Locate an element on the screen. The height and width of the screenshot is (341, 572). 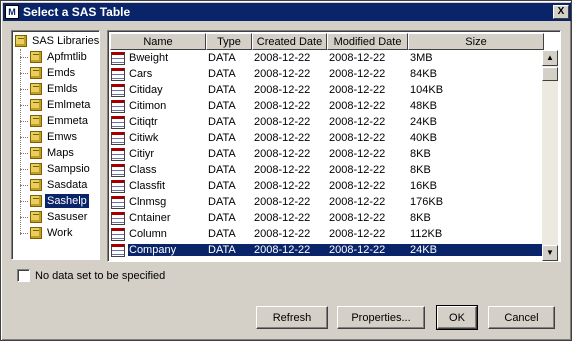
tree-root-sas-libraries: SAS Libraries is located at coordinates (57, 41).